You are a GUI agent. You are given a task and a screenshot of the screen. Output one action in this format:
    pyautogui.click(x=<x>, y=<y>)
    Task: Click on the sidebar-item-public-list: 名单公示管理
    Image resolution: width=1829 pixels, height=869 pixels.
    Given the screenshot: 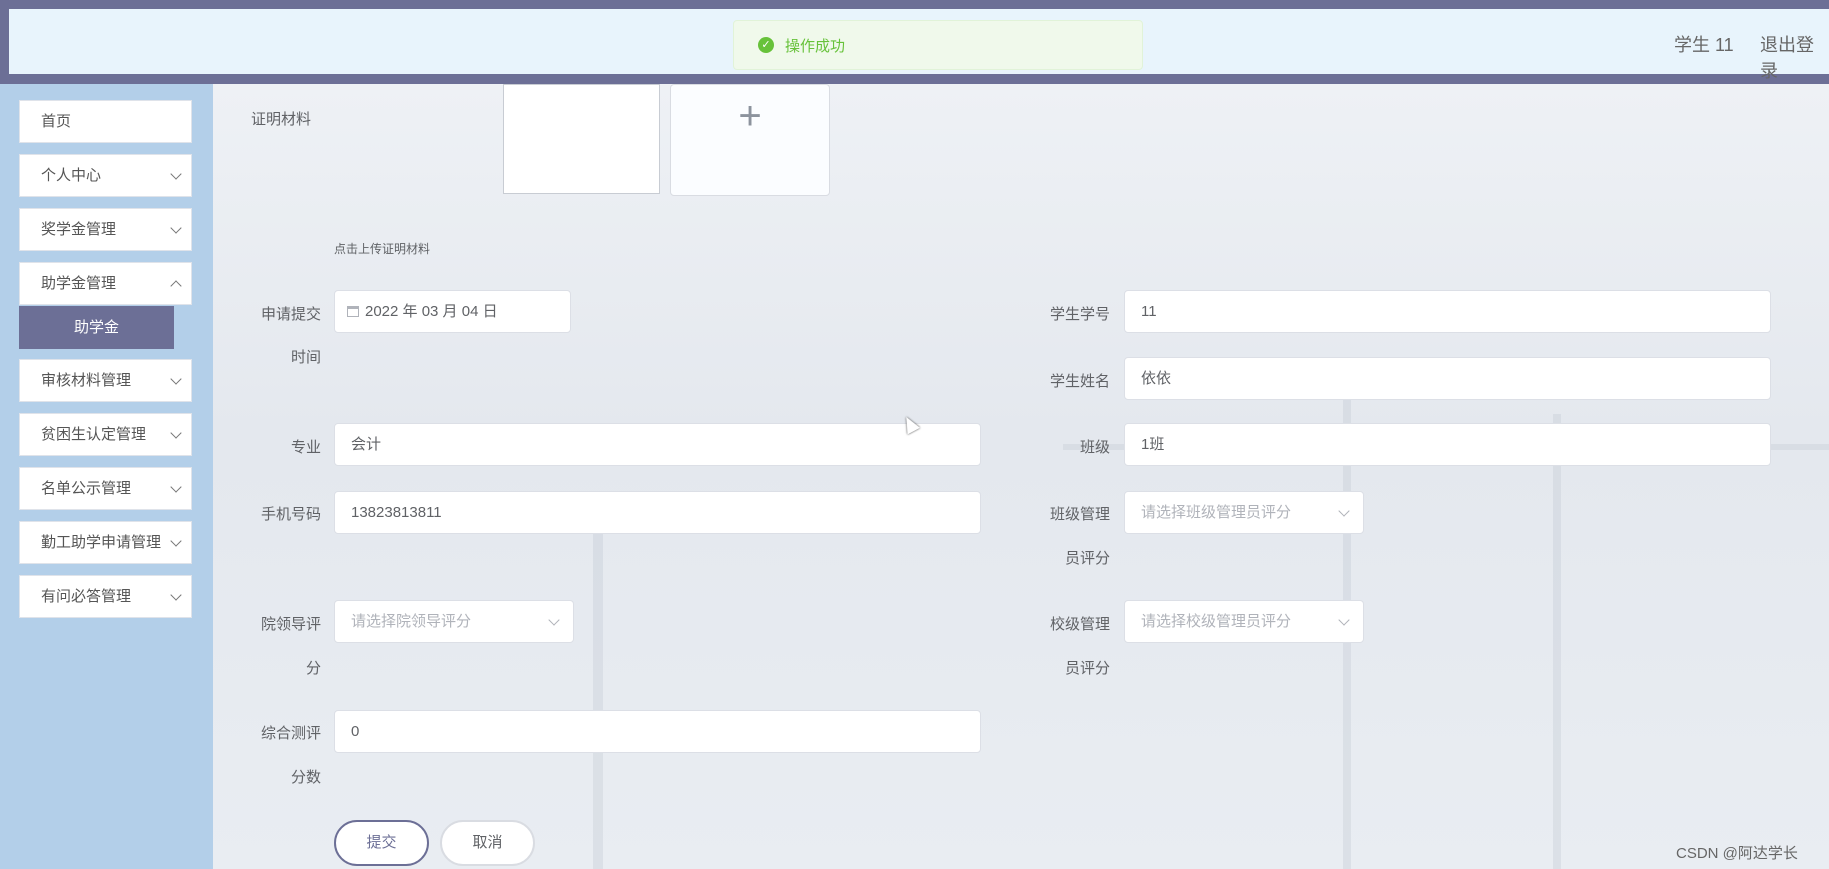 What is the action you would take?
    pyautogui.click(x=105, y=488)
    